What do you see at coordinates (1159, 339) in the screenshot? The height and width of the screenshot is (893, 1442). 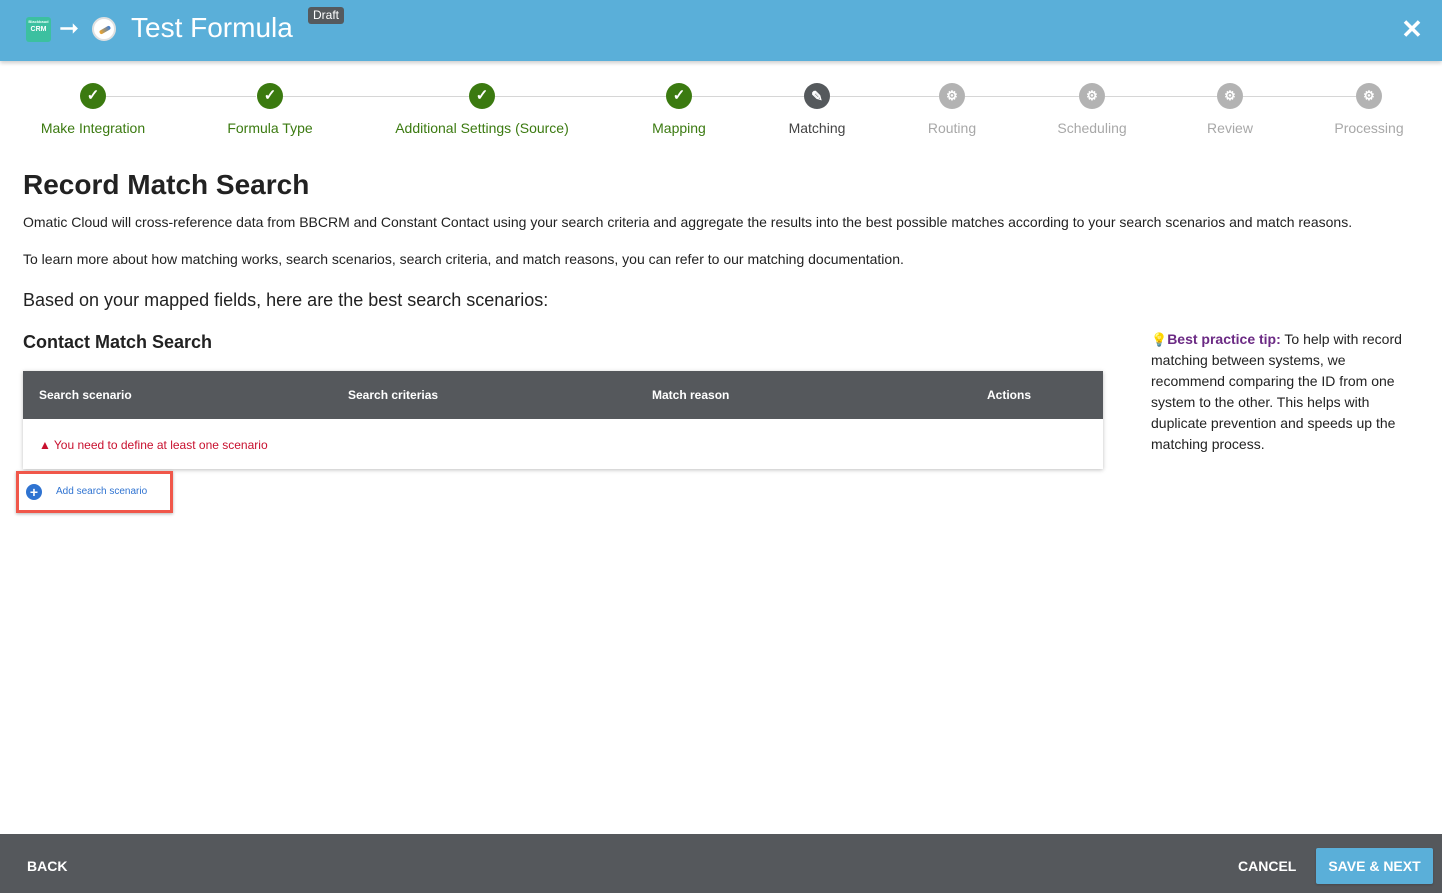 I see `lightbulb-icon: 💡` at bounding box center [1159, 339].